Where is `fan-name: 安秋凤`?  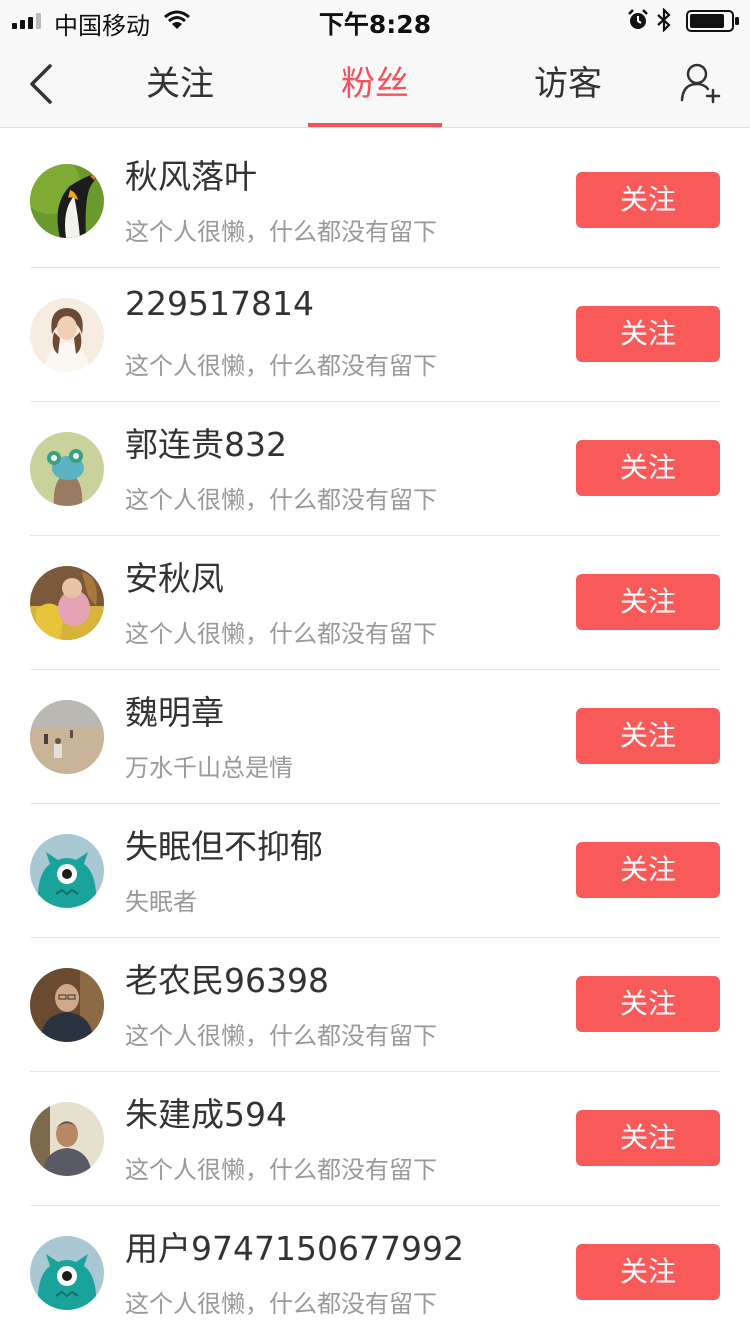 fan-name: 安秋凤 is located at coordinates (174, 578).